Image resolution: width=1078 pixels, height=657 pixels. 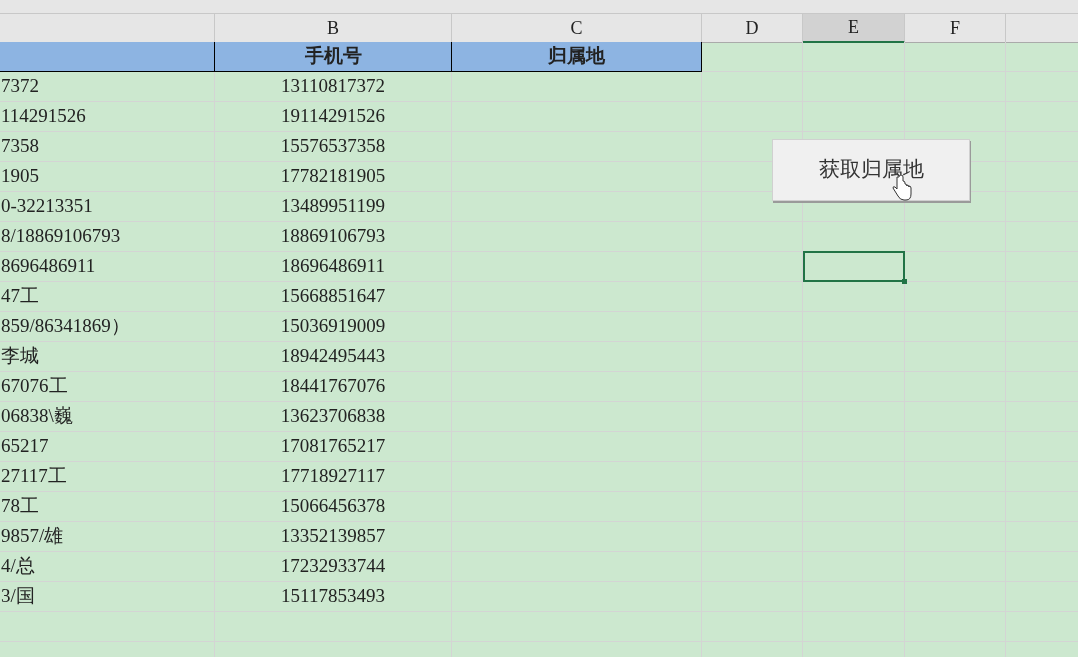 I want to click on table-cell: 65217, so click(x=107, y=447).